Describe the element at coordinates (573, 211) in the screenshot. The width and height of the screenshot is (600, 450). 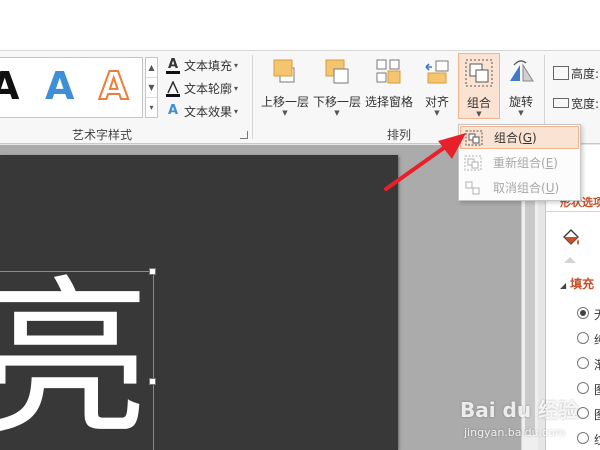
I see `divider` at that location.